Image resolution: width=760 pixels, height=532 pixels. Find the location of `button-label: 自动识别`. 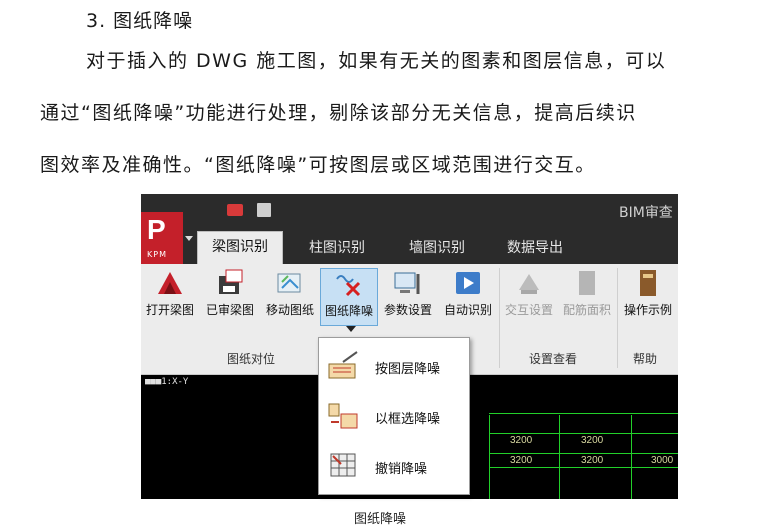

button-label: 自动识别 is located at coordinates (467, 310).